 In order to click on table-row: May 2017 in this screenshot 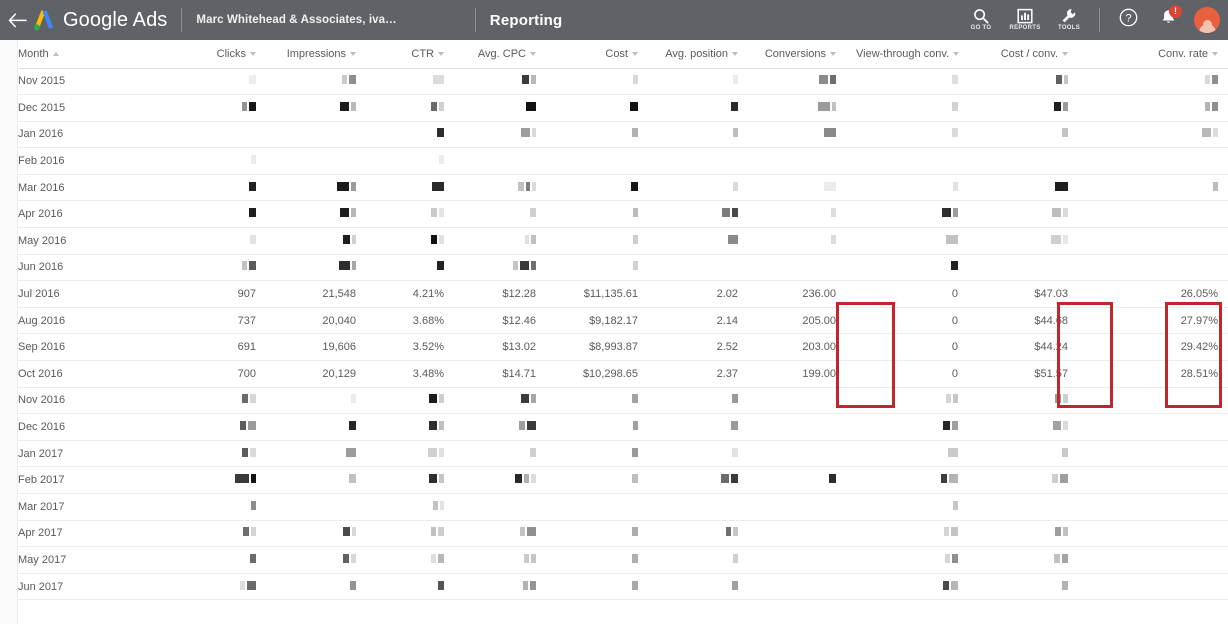, I will do `click(614, 560)`.